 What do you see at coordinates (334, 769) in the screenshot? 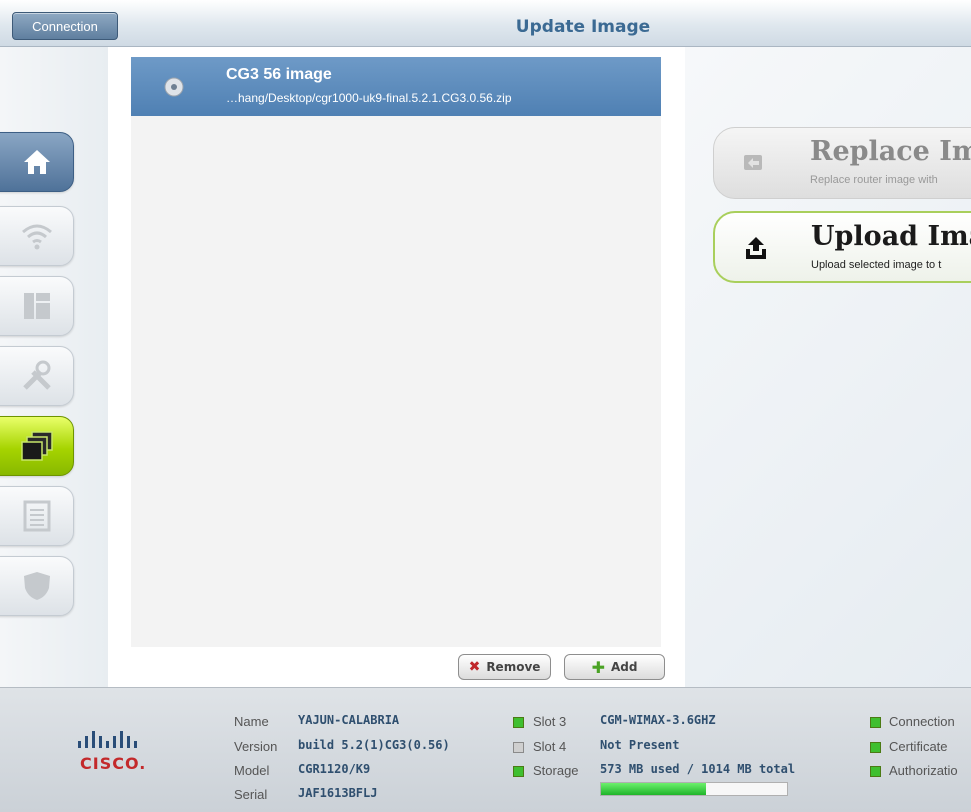
I see `model-value: CGR1120/K9` at bounding box center [334, 769].